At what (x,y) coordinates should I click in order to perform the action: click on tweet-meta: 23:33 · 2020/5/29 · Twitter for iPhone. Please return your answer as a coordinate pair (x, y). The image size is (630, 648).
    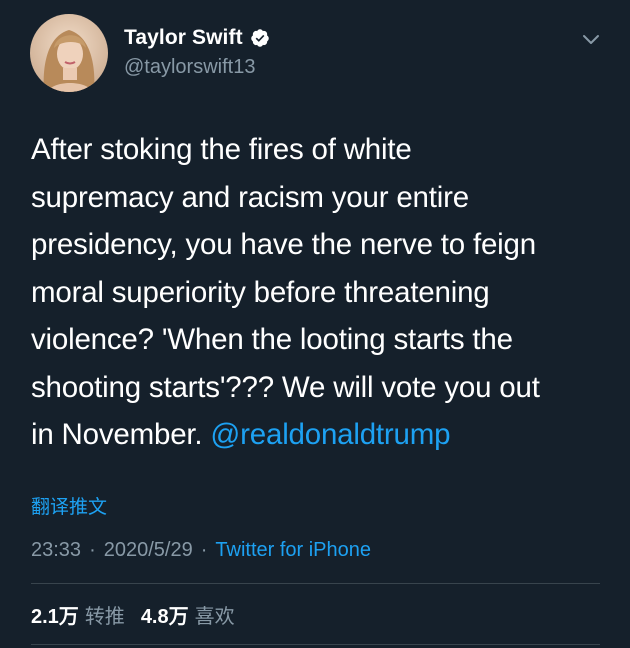
    Looking at the image, I should click on (201, 550).